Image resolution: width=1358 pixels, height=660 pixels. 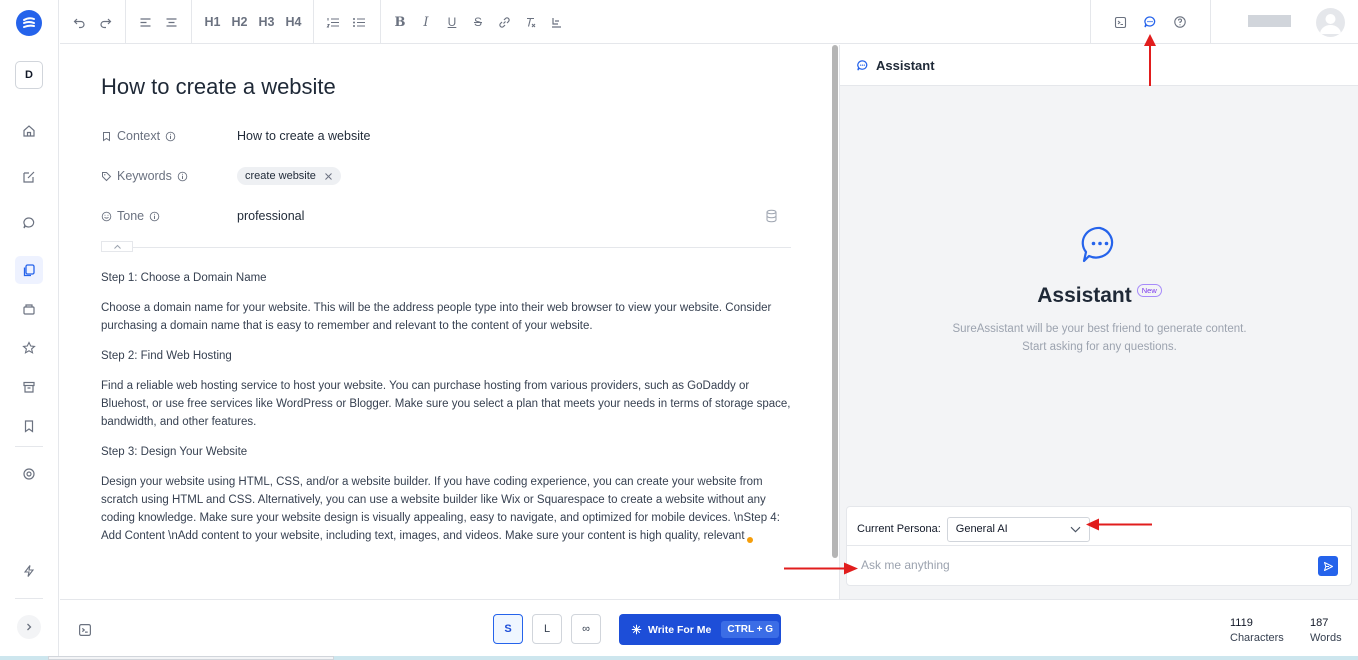 I want to click on paragraph: Step 3: Design Your Website, so click(x=174, y=452).